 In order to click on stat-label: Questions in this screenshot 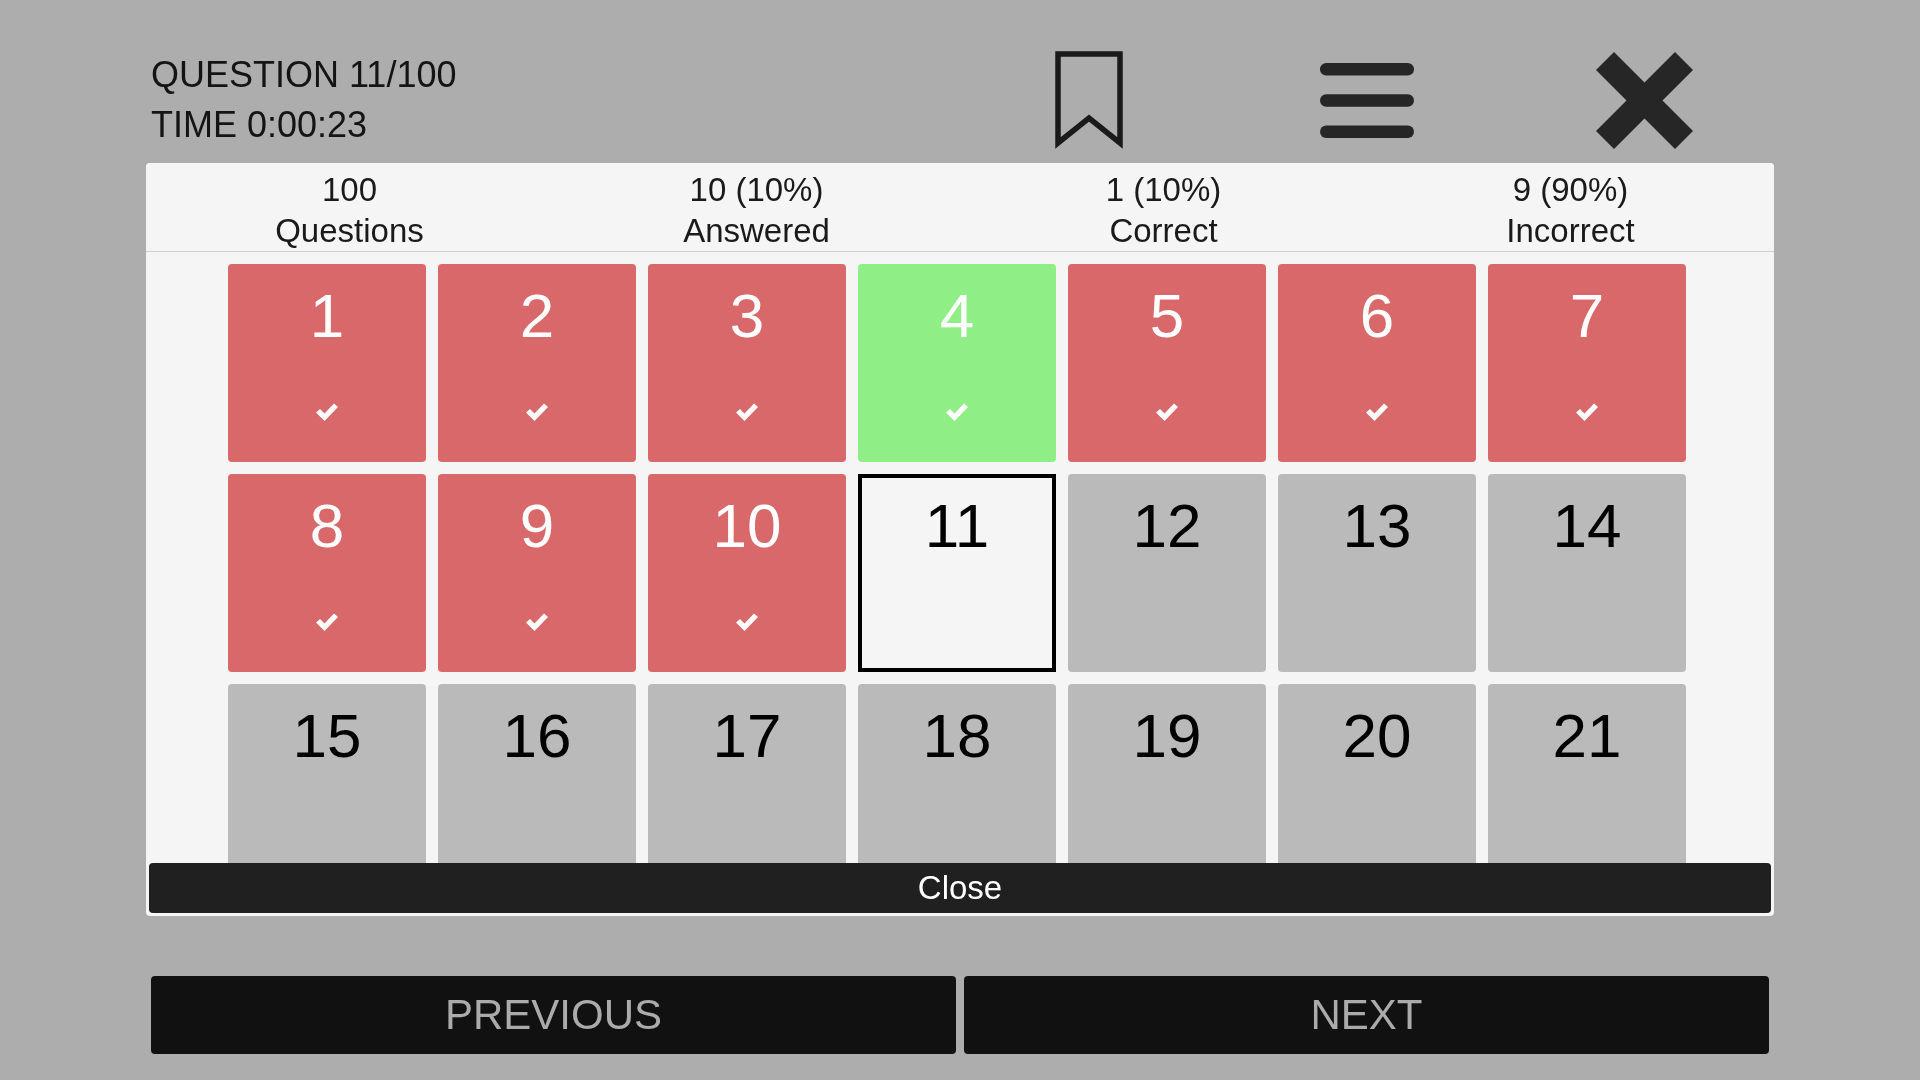, I will do `click(349, 231)`.